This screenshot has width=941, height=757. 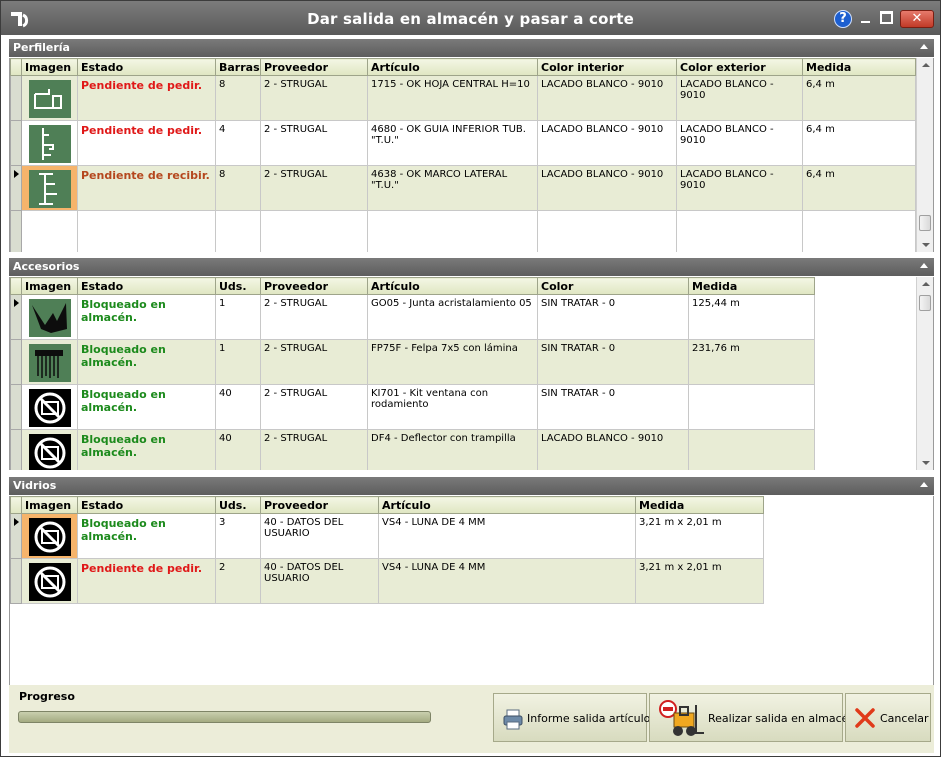 What do you see at coordinates (574, 717) in the screenshot?
I see `report-output-button: Informe salida artículos` at bounding box center [574, 717].